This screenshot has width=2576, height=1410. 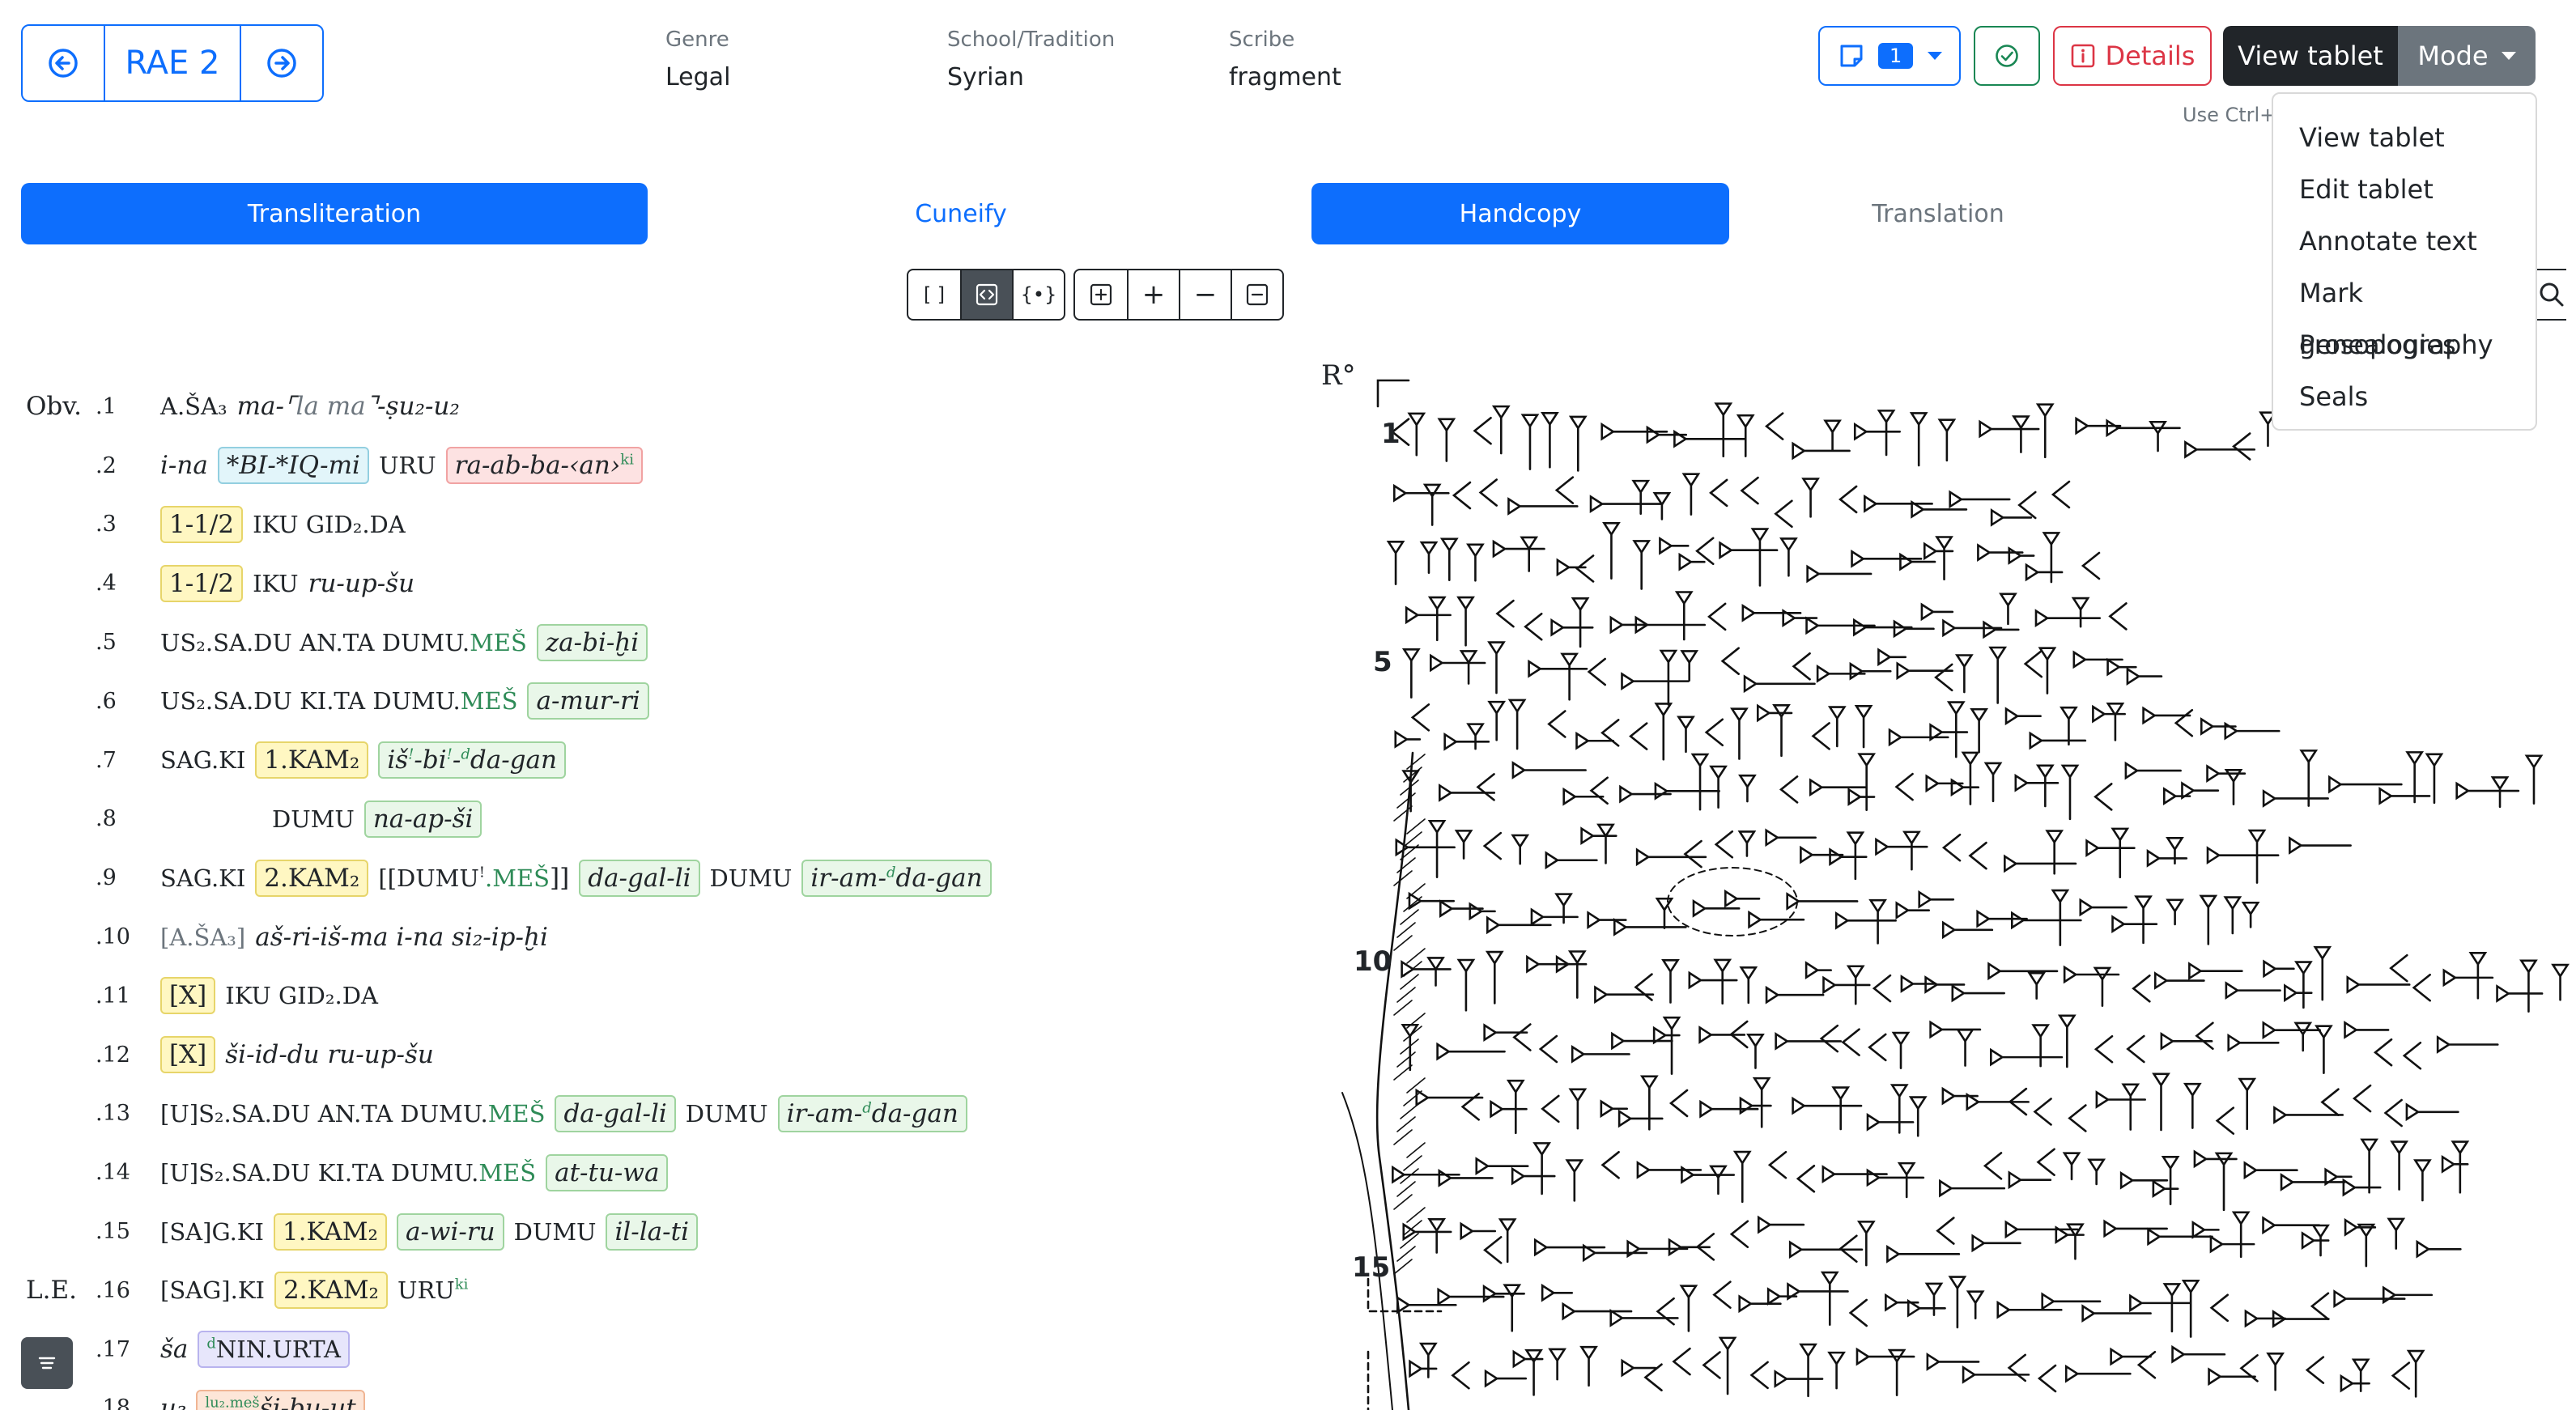 What do you see at coordinates (106, 524) in the screenshot?
I see `line-number: .3` at bounding box center [106, 524].